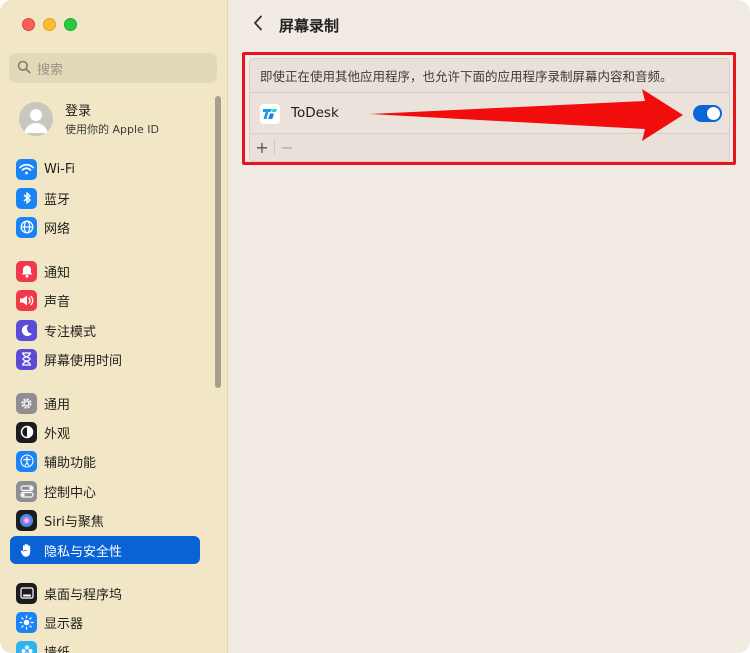 This screenshot has width=750, height=653. I want to click on sidebar-scrollbar, so click(218, 242).